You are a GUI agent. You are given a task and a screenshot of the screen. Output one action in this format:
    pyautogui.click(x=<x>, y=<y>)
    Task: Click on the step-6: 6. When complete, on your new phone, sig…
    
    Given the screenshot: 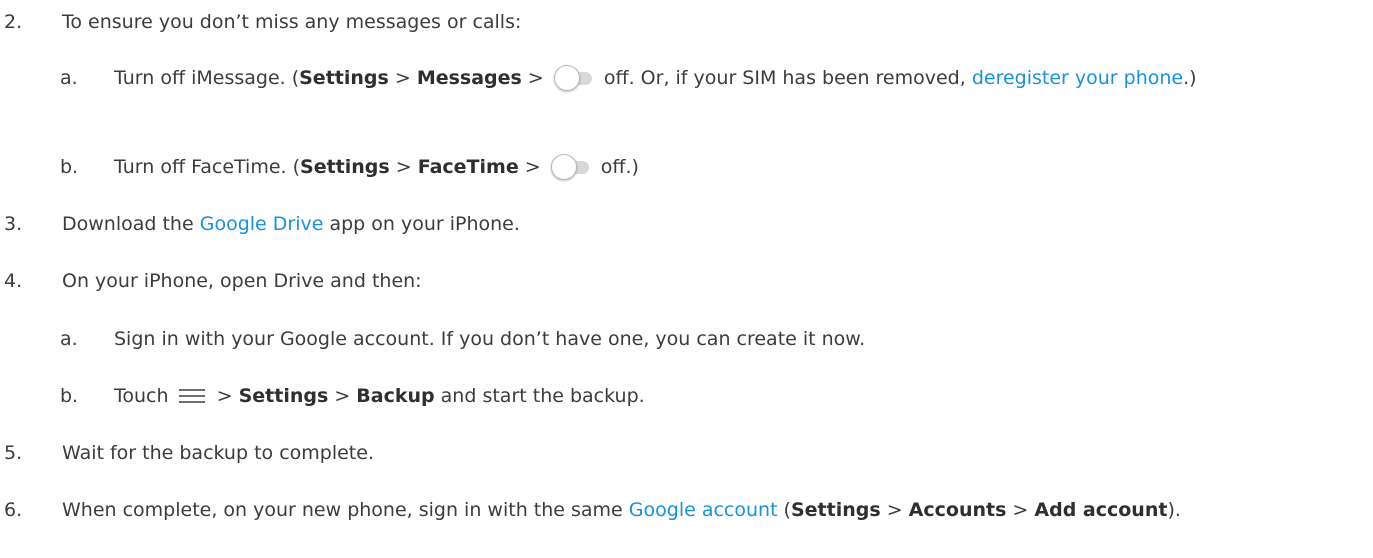 What is the action you would take?
    pyautogui.click(x=676, y=510)
    